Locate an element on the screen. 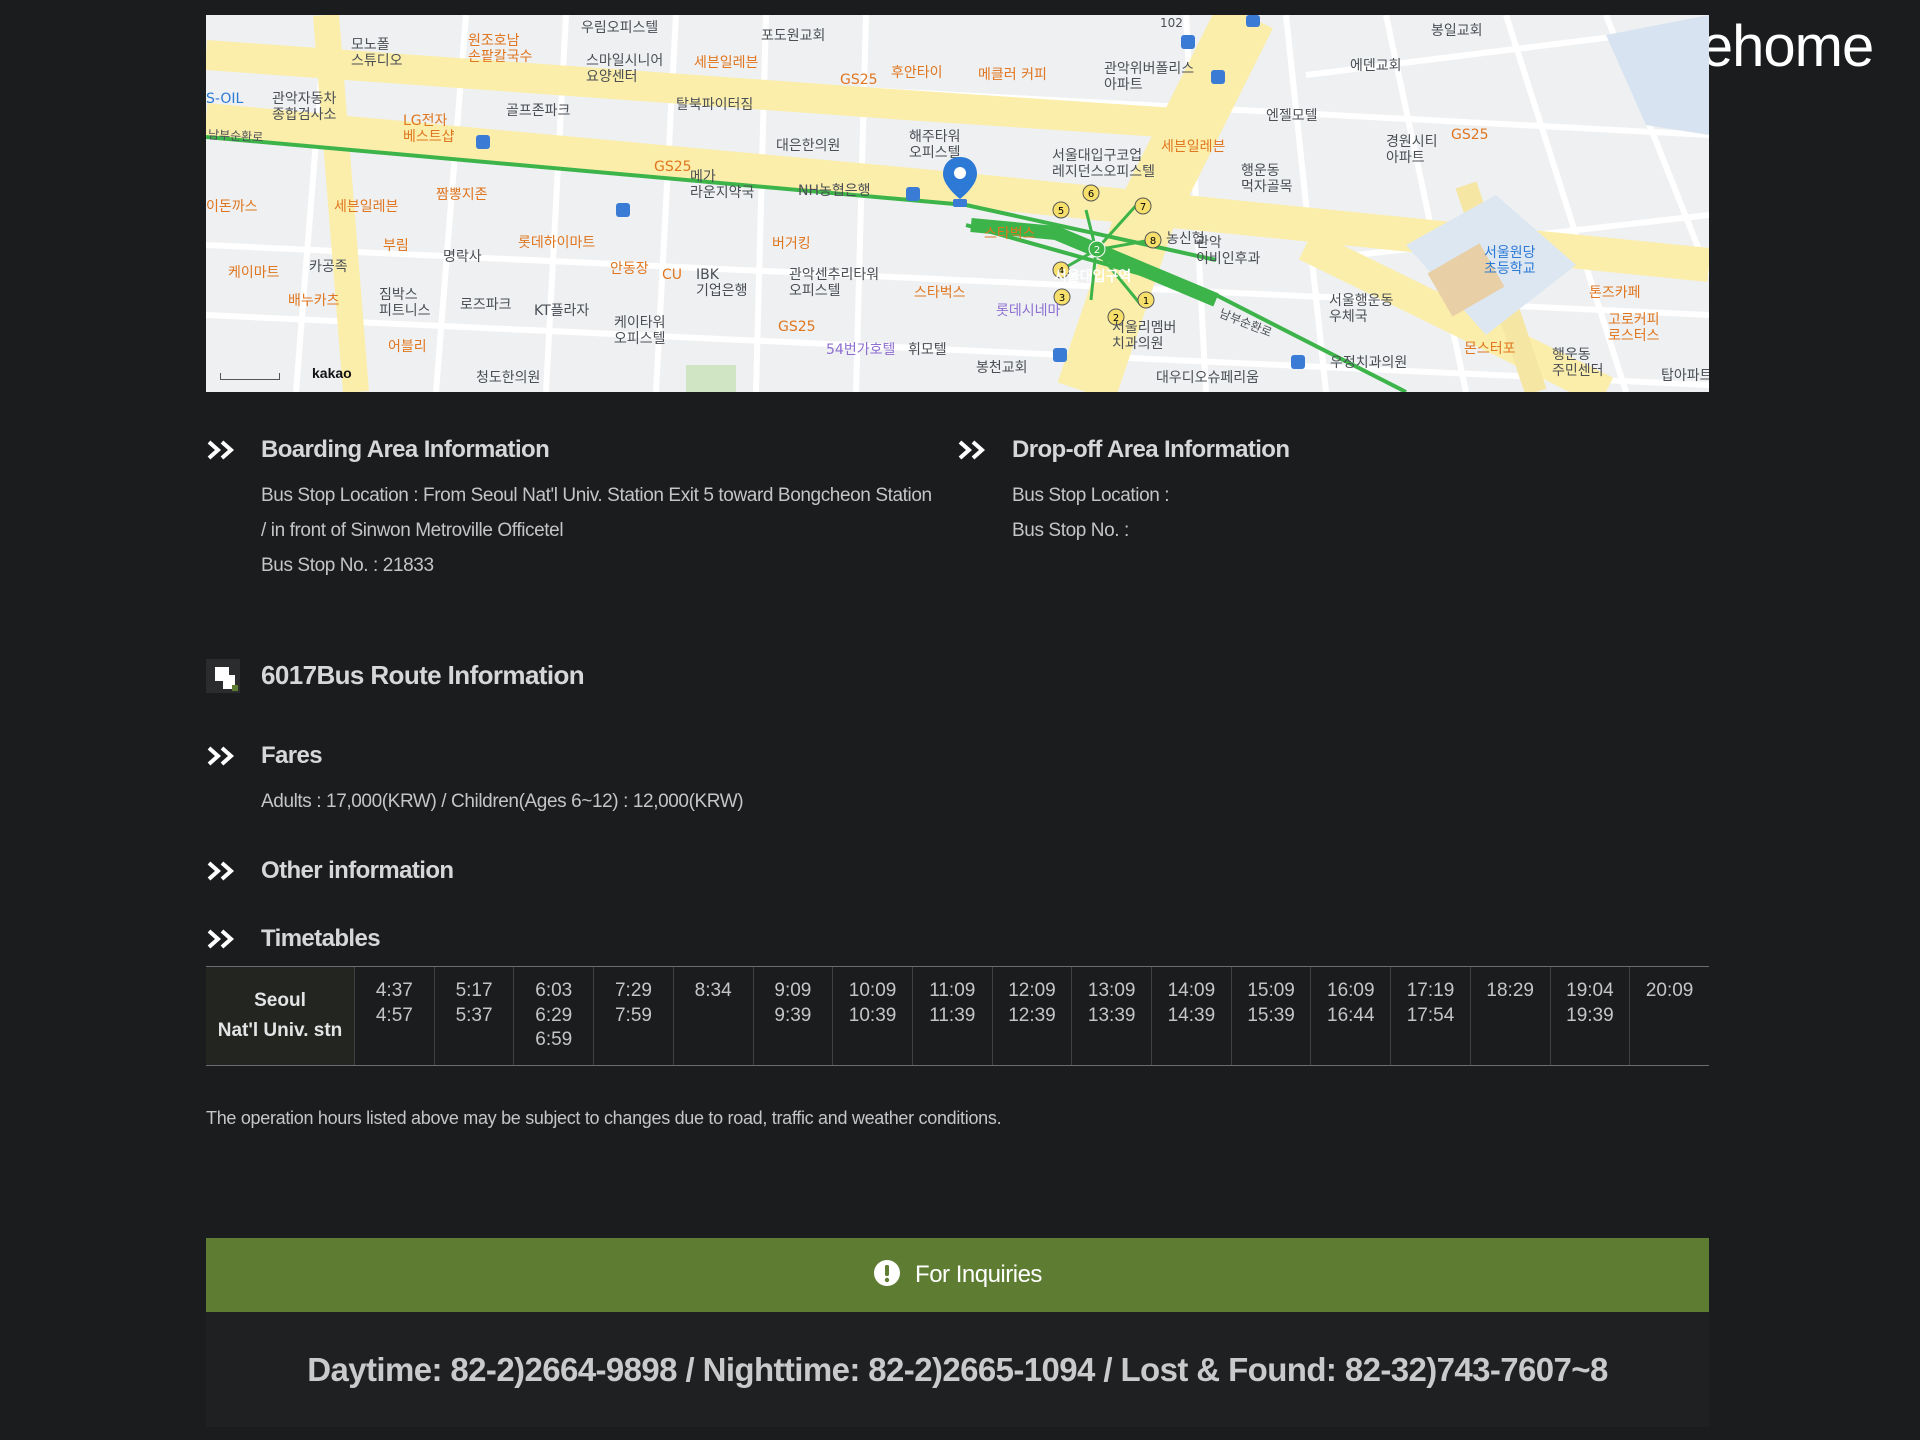  map-poi-label: 에덴교회 is located at coordinates (1376, 66).